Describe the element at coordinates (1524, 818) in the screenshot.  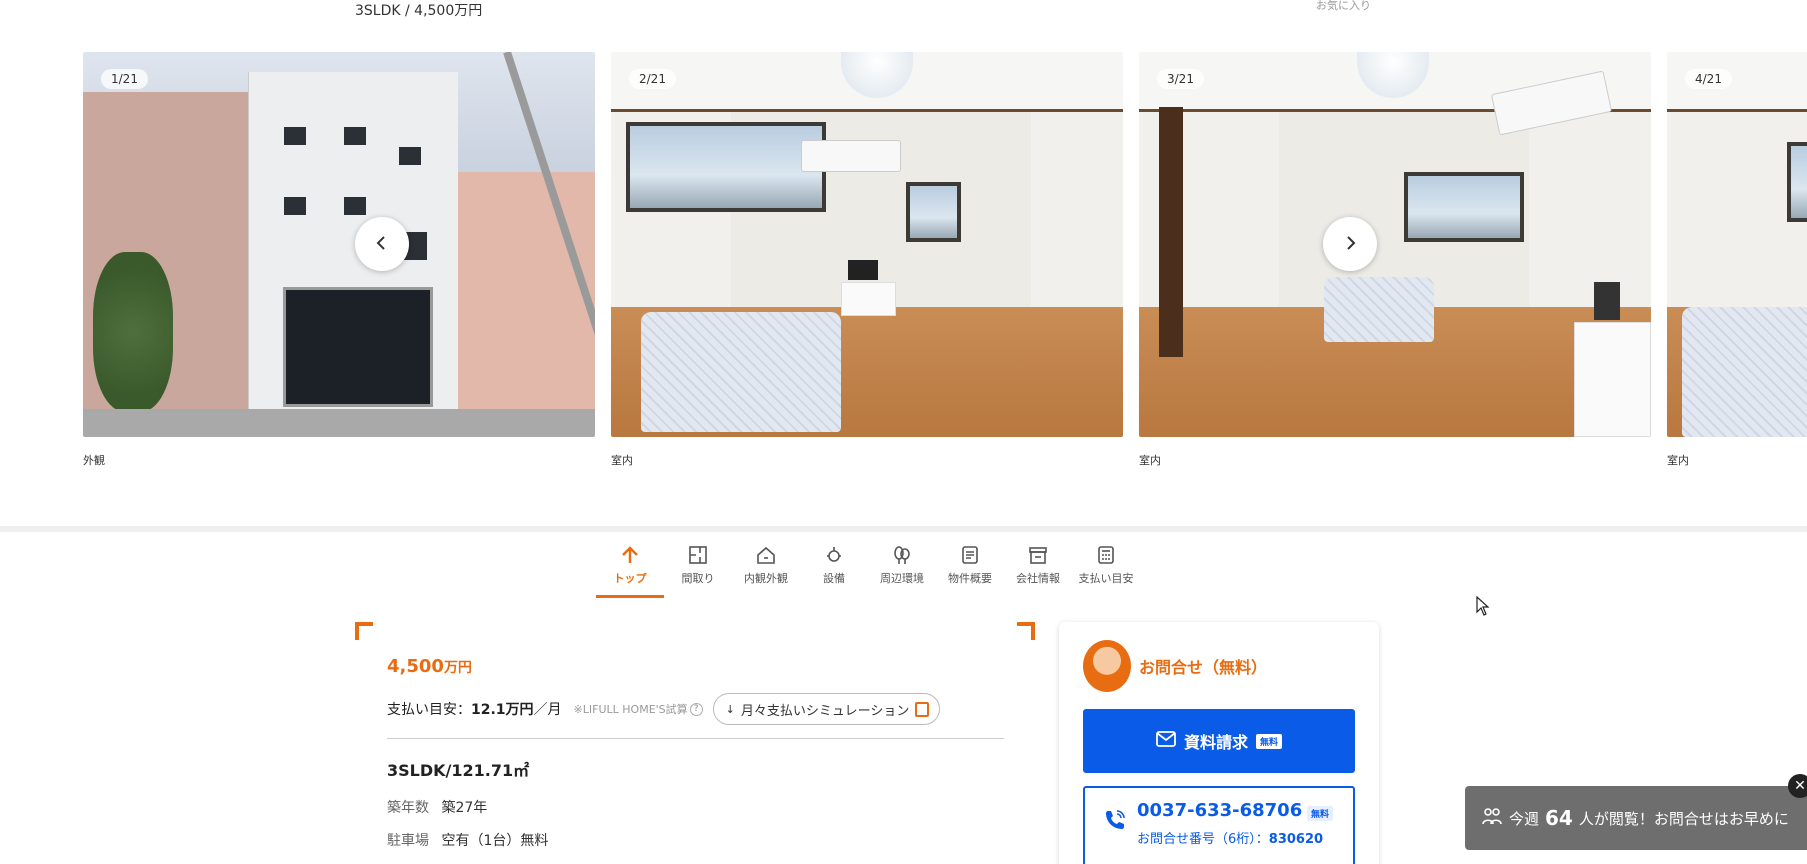
I see `banner-prefix: 今週` at that location.